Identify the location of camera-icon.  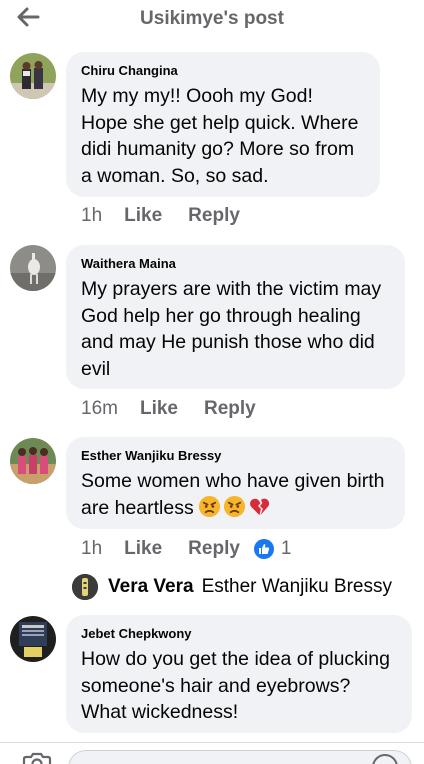
(37, 758).